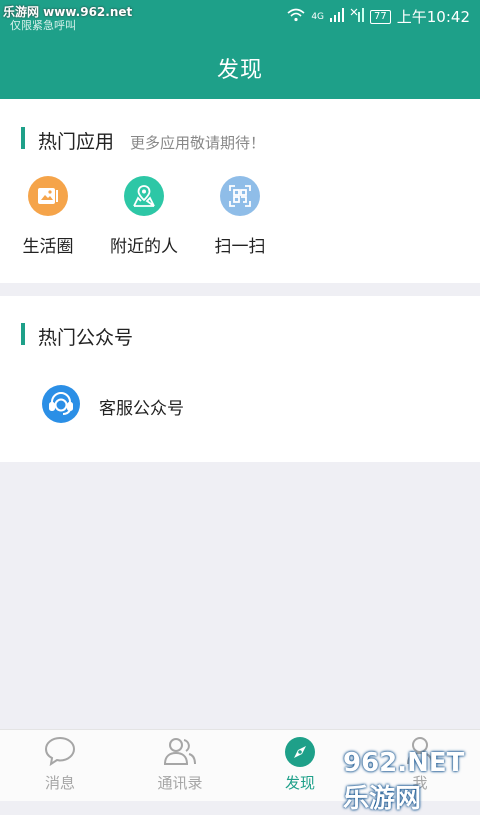 This screenshot has height=815, width=480. I want to click on chat-bubble-icon, so click(60, 751).